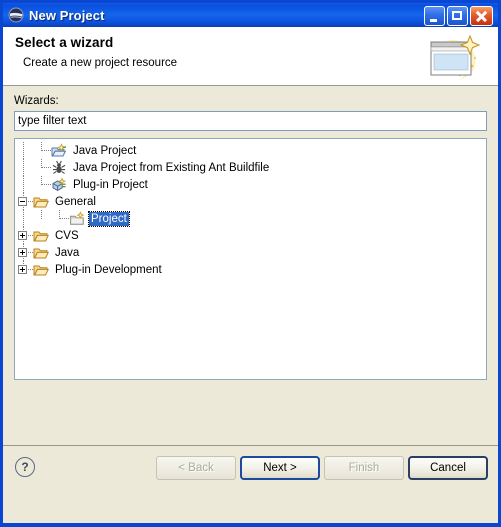  I want to click on help-icon: ?, so click(25, 467).